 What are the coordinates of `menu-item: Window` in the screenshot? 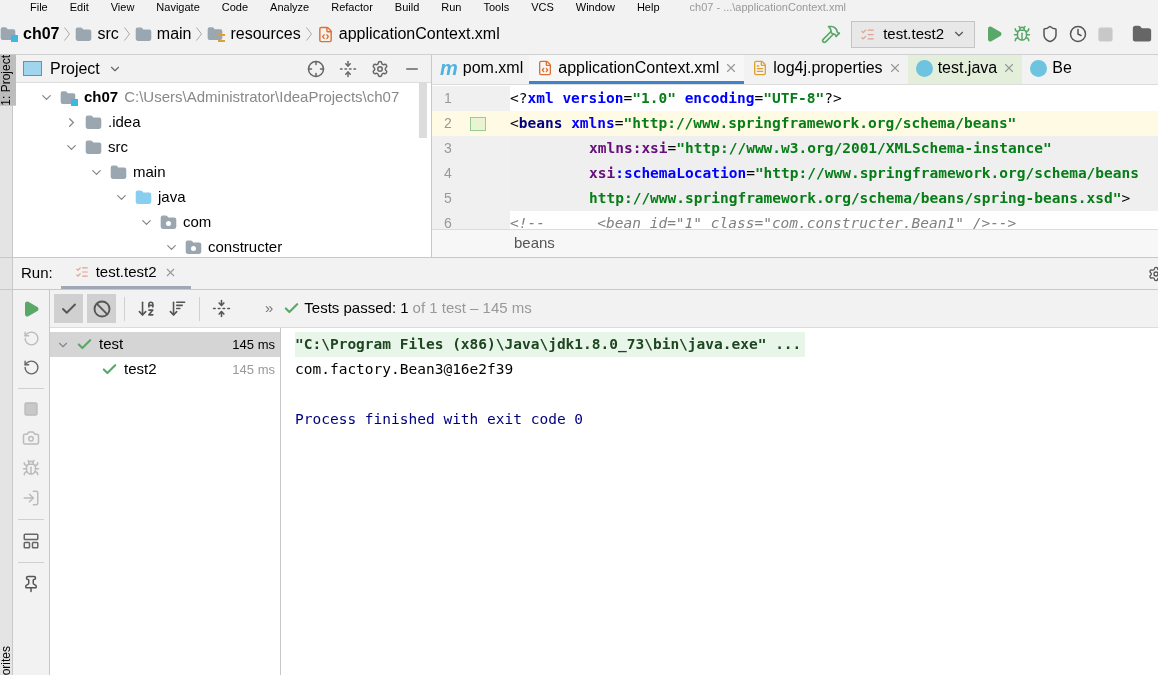 It's located at (595, 7).